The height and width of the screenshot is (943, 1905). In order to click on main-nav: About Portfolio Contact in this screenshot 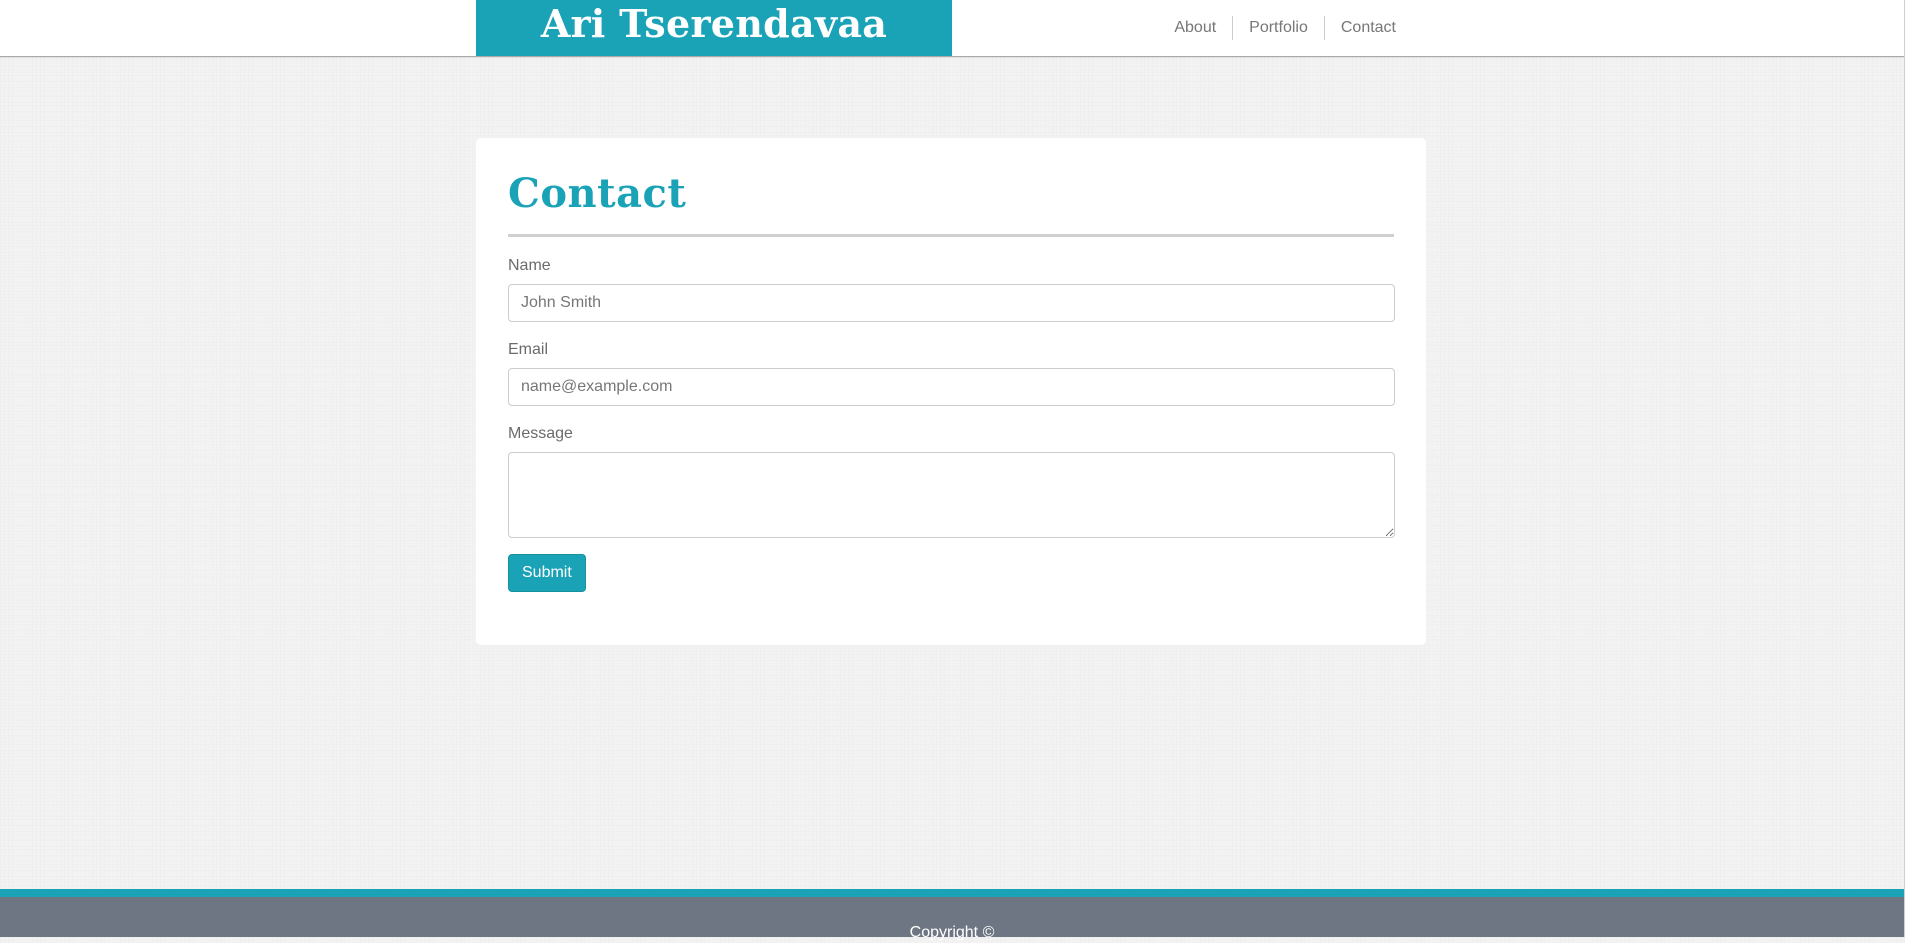, I will do `click(1277, 28)`.